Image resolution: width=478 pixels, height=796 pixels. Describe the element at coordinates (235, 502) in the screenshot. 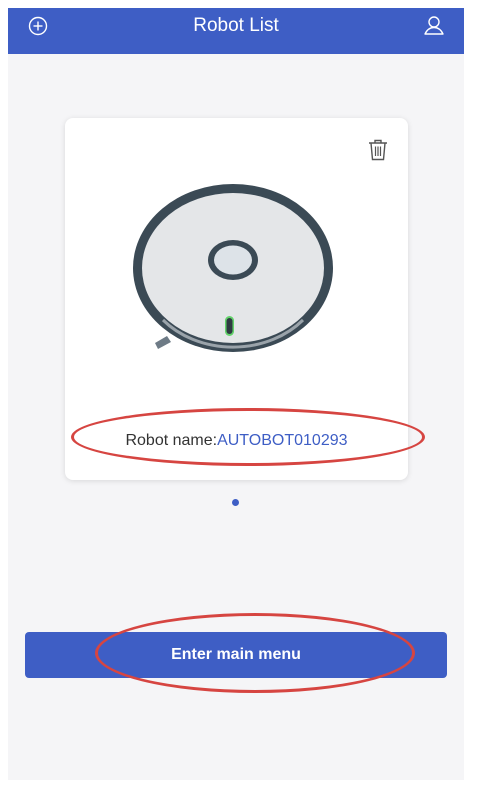

I see `page-indicator-dot` at that location.